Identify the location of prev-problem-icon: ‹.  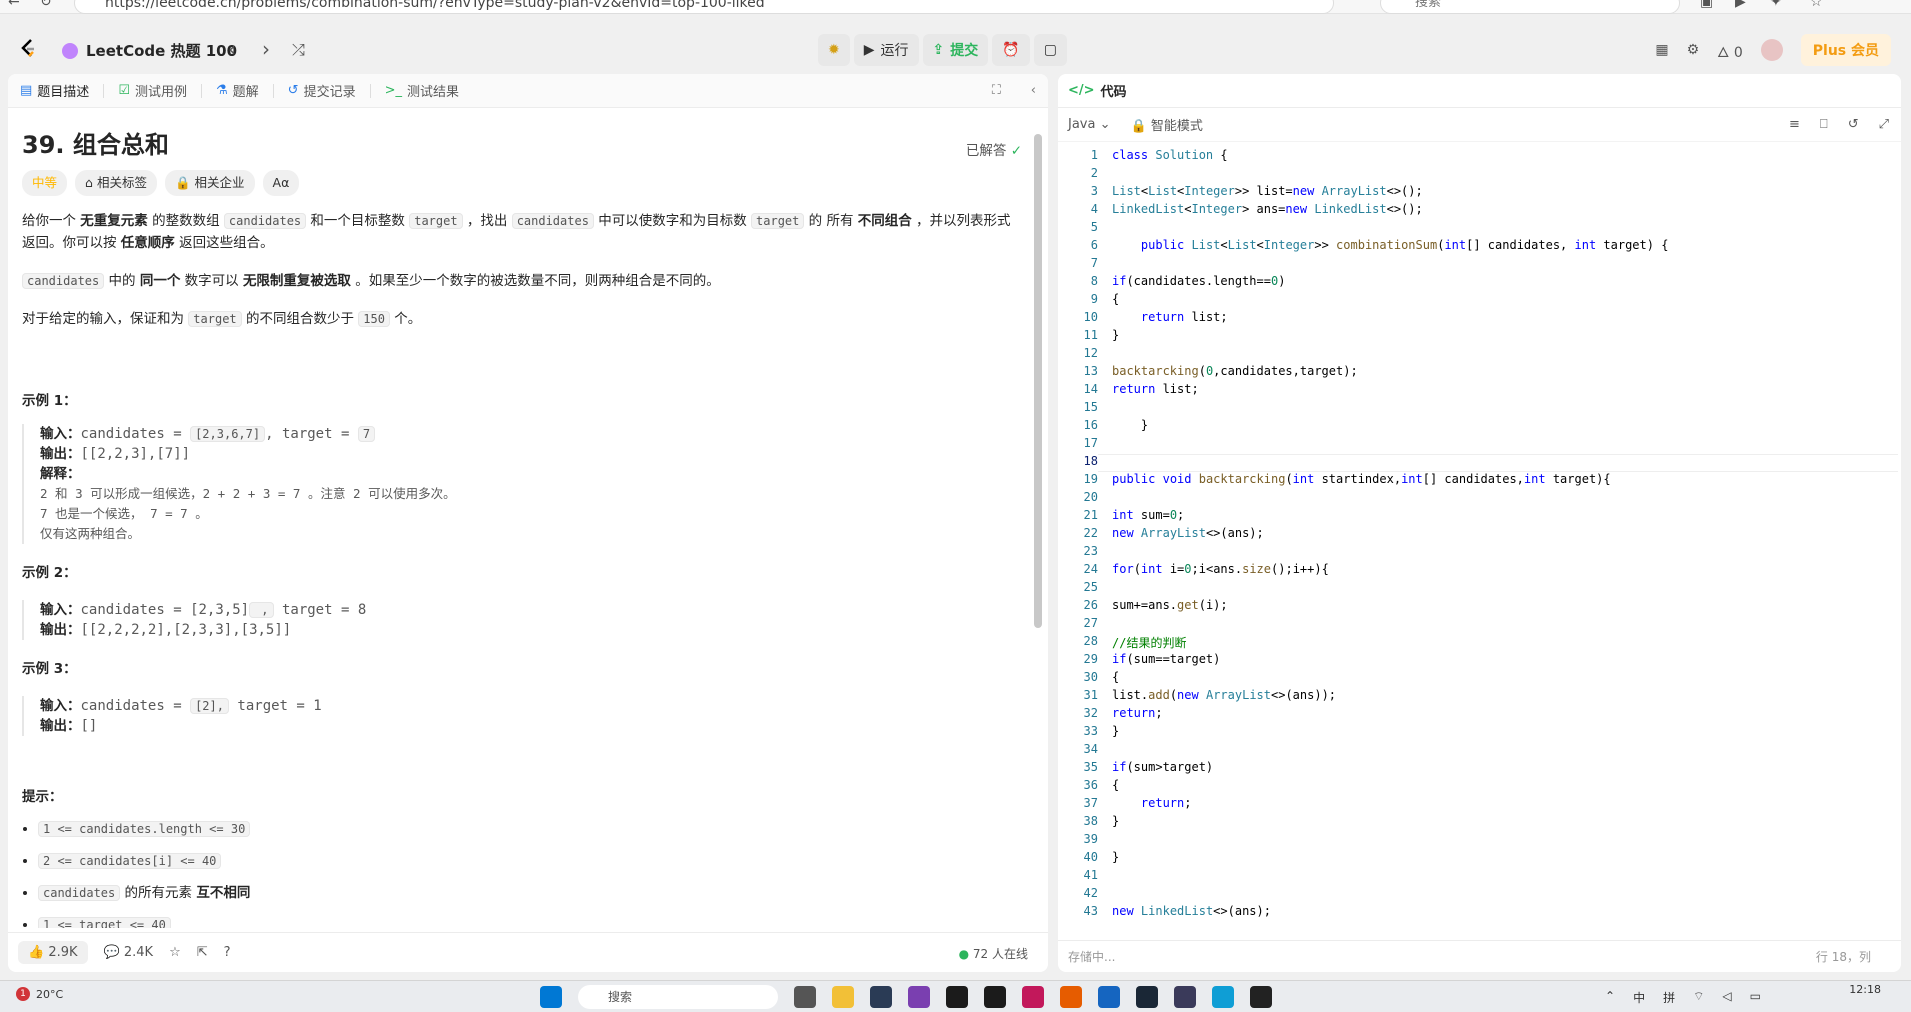
(232, 49).